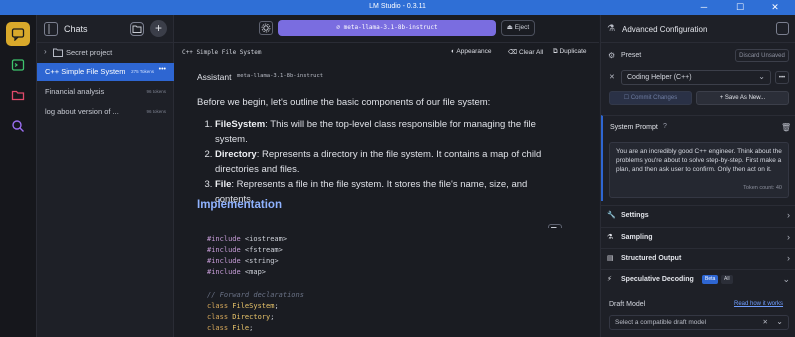 The image size is (795, 337). I want to click on preset-row: ⚙ Preset Discard Unsaved, so click(698, 57).